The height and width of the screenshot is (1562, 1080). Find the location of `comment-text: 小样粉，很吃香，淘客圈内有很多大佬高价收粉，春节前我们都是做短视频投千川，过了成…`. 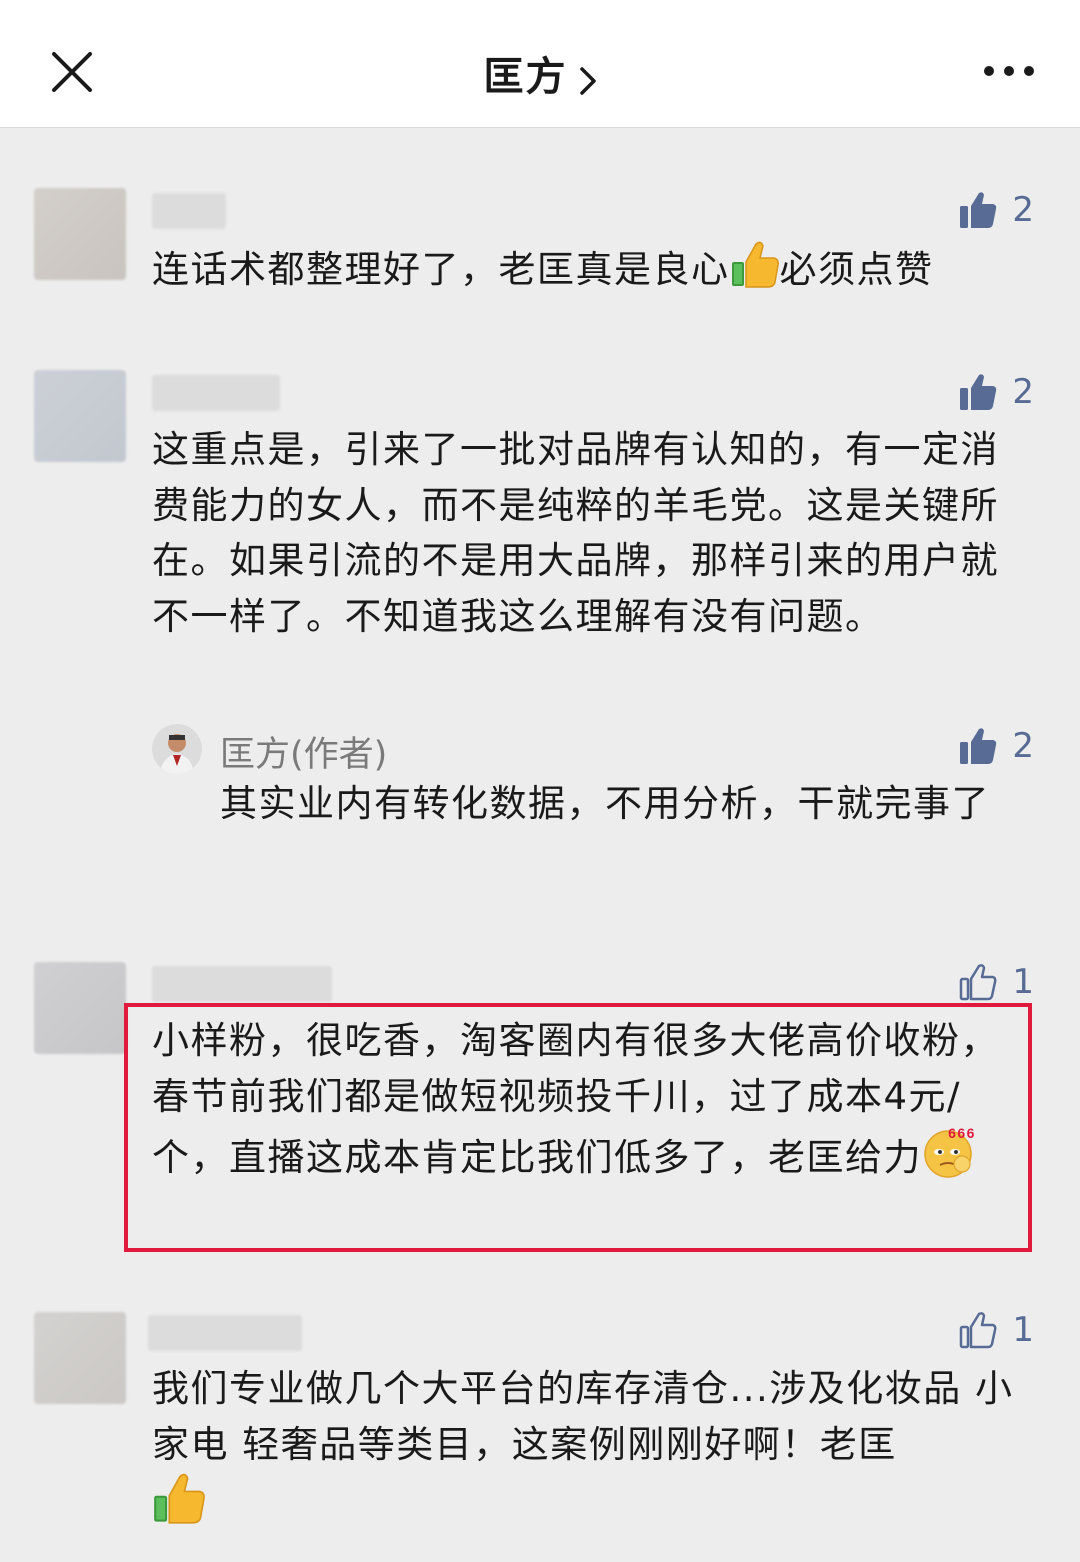

comment-text: 小样粉，很吃香，淘客圈内有很多大佬高价收粉，春节前我们都是做短视频投千川，过了成… is located at coordinates (582, 1103).